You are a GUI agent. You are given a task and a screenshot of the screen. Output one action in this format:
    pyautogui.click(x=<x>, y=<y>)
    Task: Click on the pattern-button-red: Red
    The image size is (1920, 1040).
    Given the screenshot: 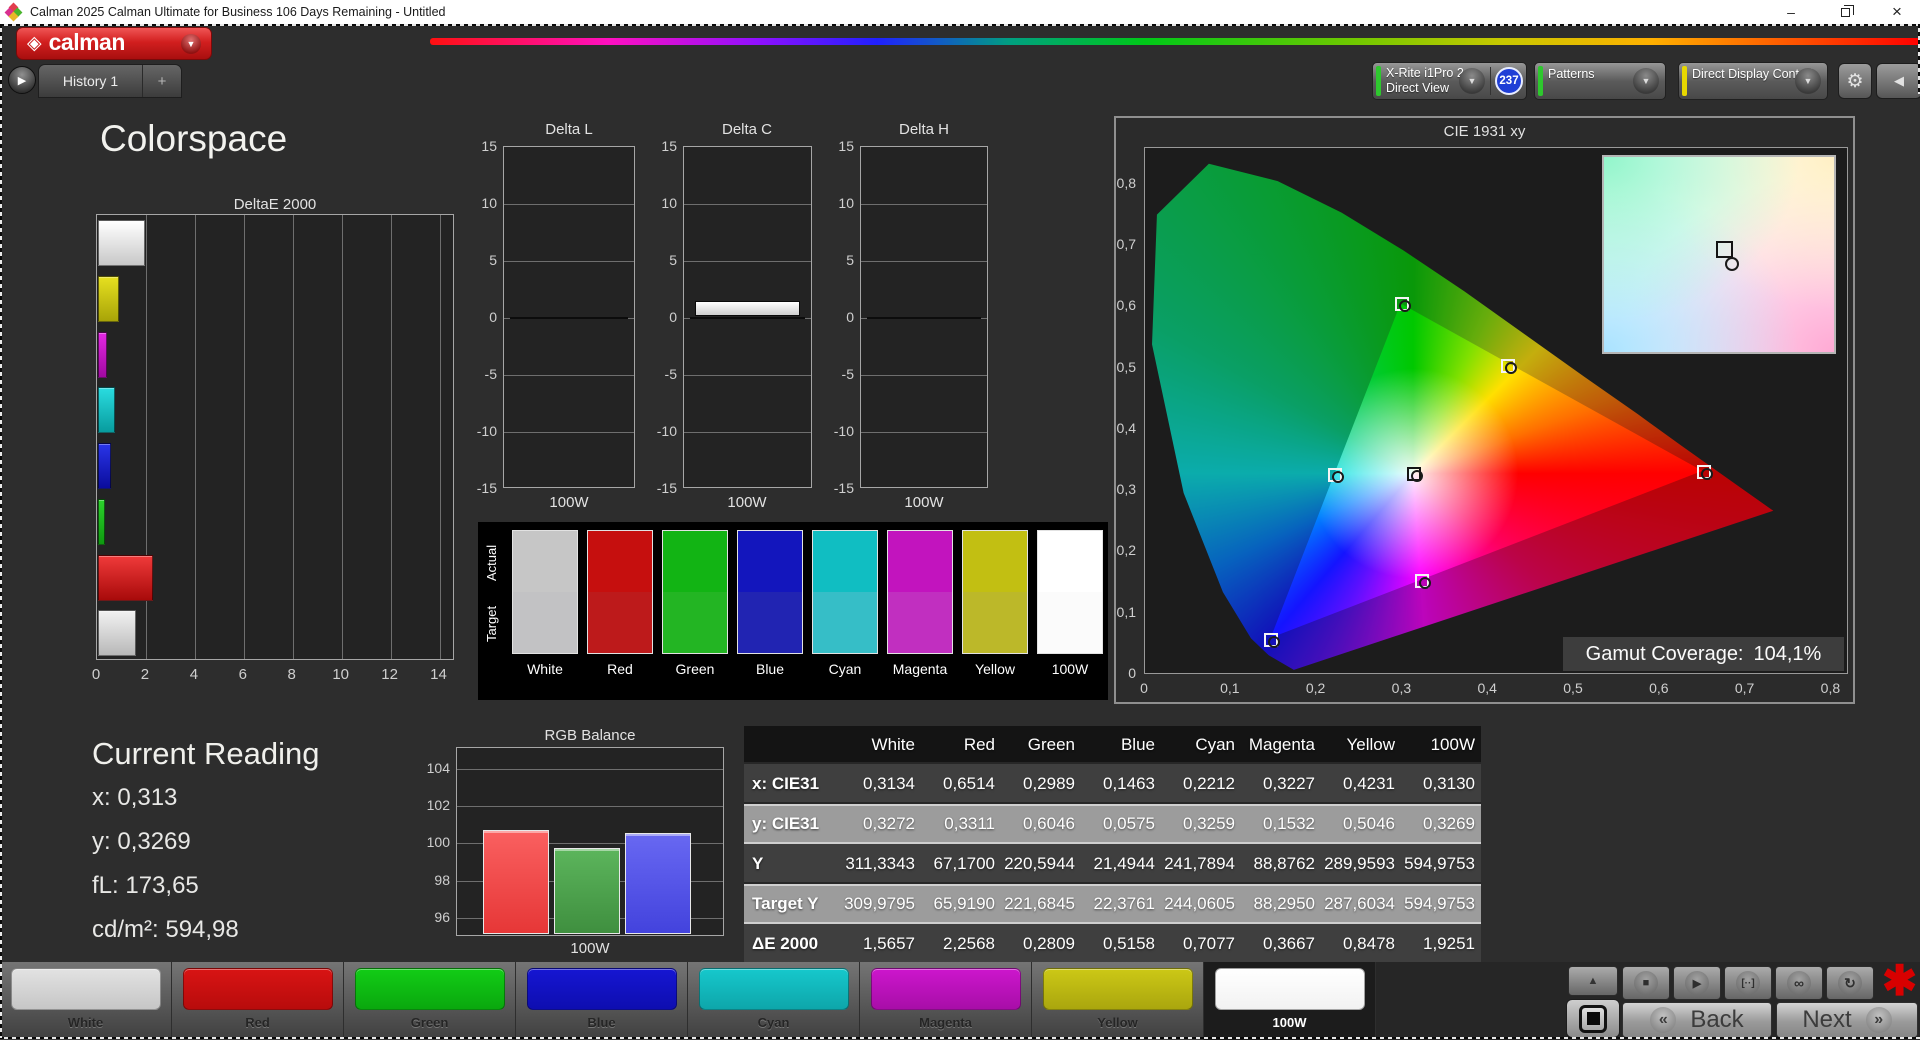 What is the action you would take?
    pyautogui.click(x=258, y=1001)
    